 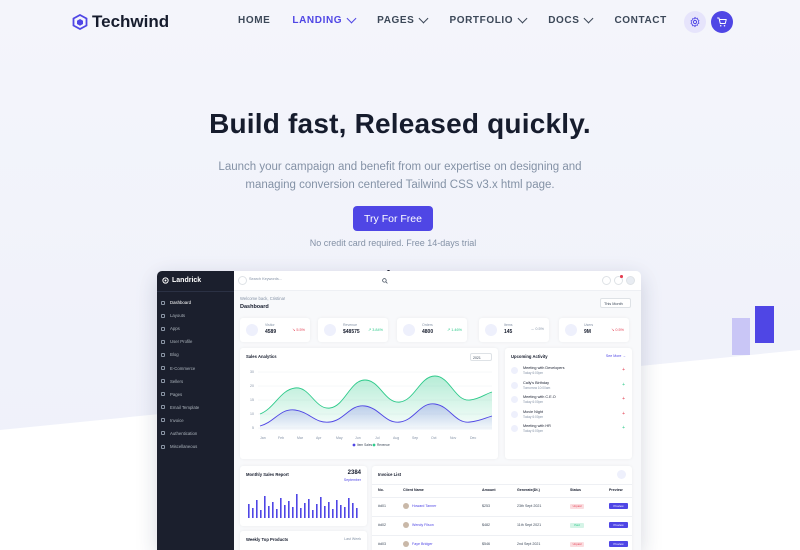 I want to click on monthly-sales-bars, so click(x=303, y=506).